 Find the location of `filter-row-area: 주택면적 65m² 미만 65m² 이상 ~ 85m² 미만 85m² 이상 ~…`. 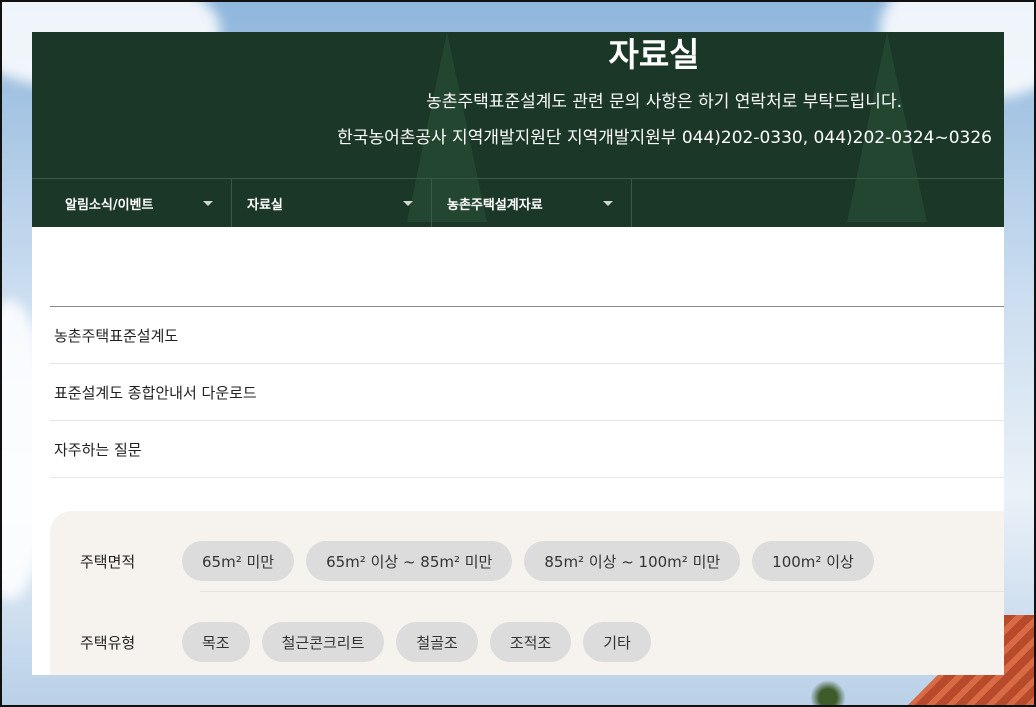

filter-row-area: 주택면적 65m² 미만 65m² 이상 ~ 85m² 미만 85m² 이상 ~… is located at coordinates (527, 561).